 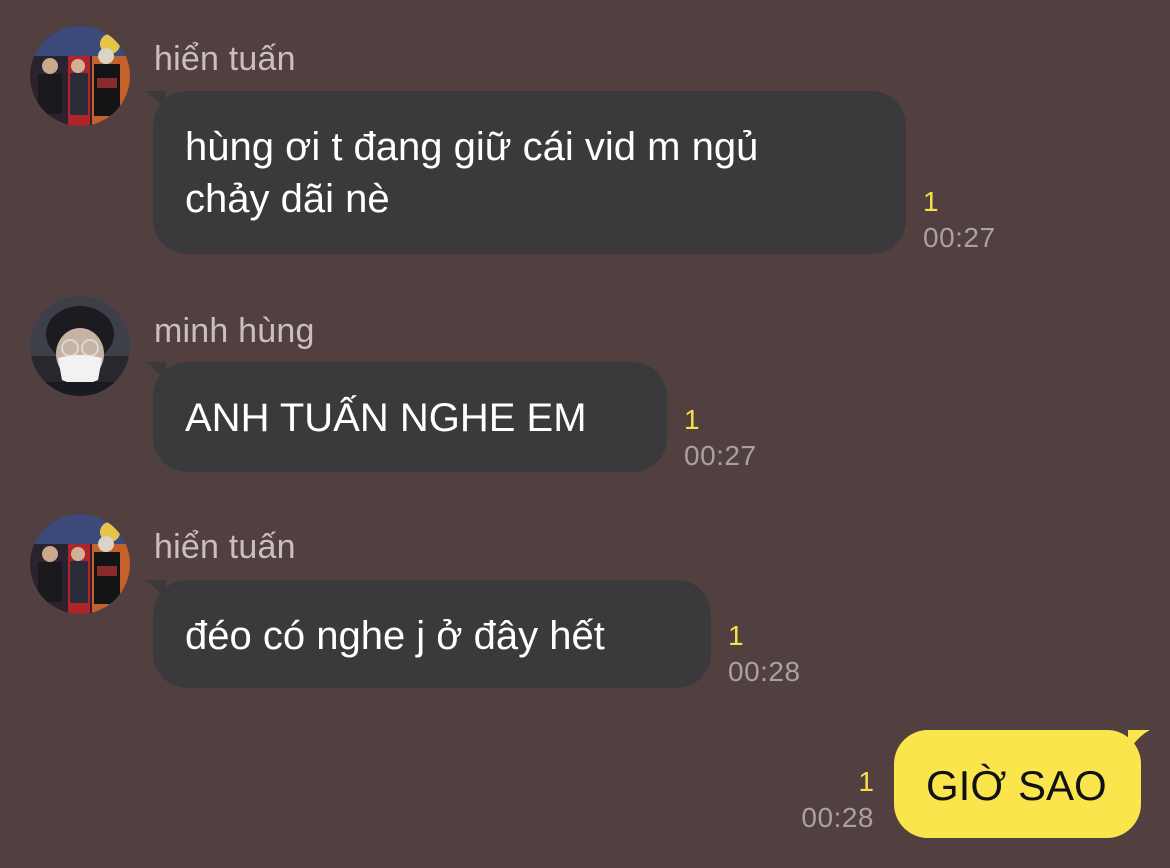 I want to click on message-bubble: đéo có nghe j ở đây hết, so click(x=427, y=634).